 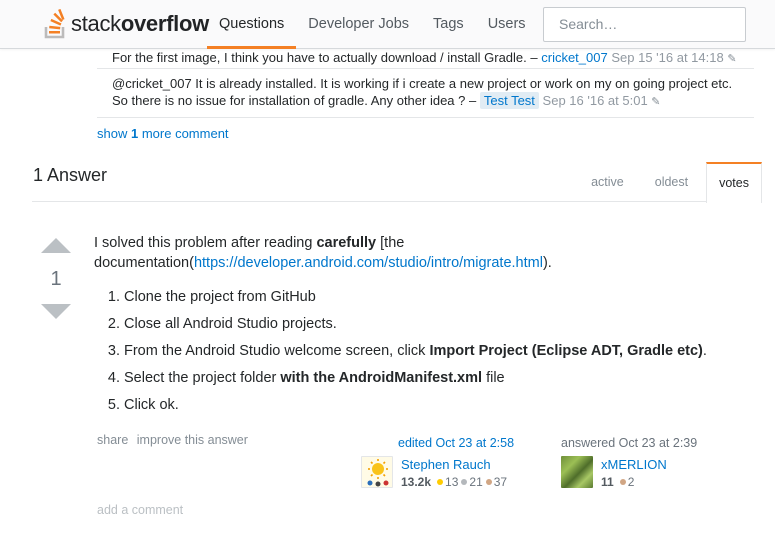 I want to click on show-more-count: 1, so click(x=134, y=133).